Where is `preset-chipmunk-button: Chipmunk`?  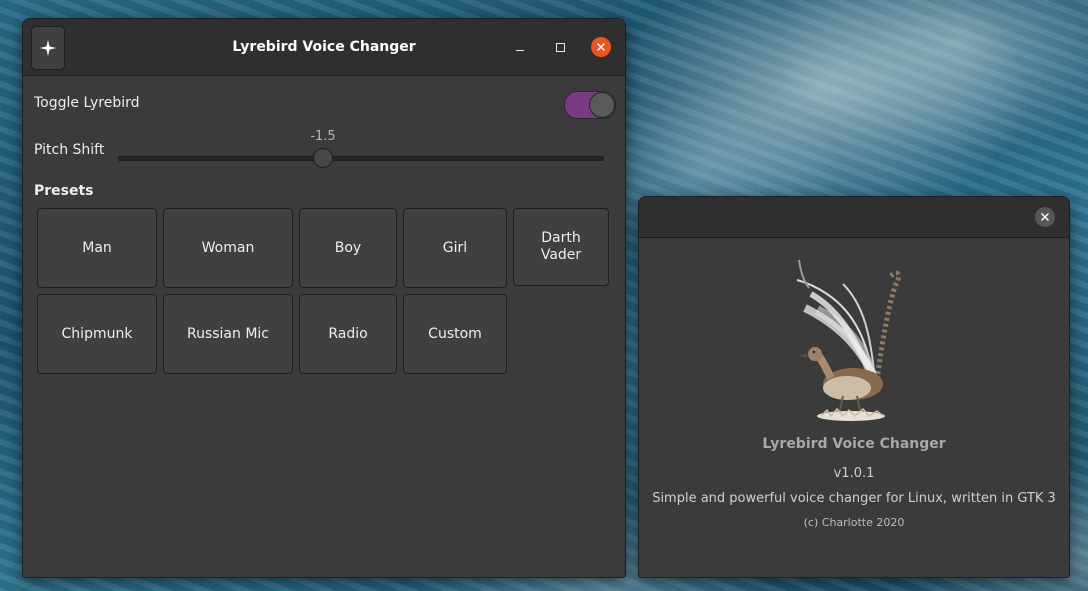
preset-chipmunk-button: Chipmunk is located at coordinates (97, 334).